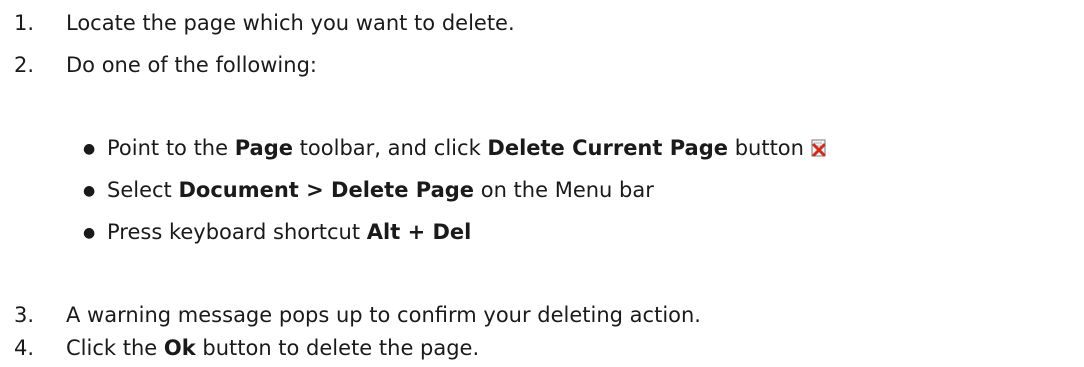  What do you see at coordinates (419, 232) in the screenshot?
I see `option-bold: Alt + Del` at bounding box center [419, 232].